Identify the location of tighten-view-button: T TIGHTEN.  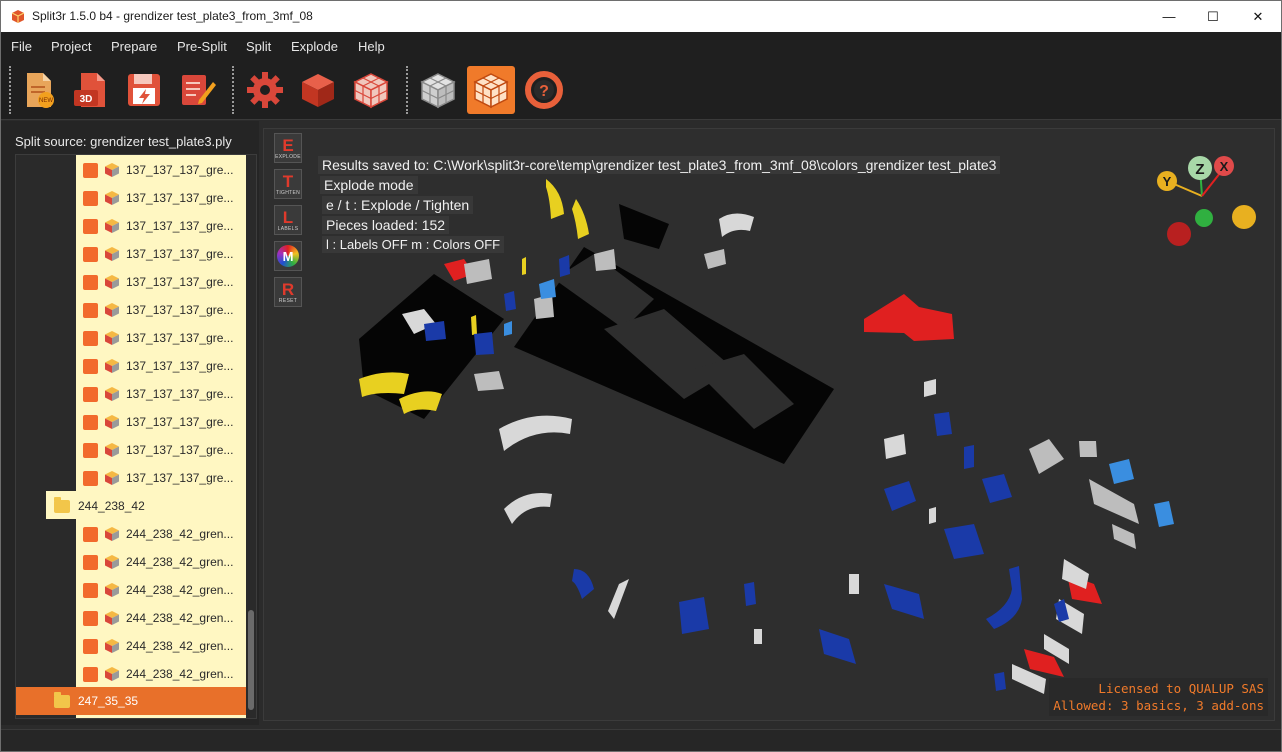
(288, 184).